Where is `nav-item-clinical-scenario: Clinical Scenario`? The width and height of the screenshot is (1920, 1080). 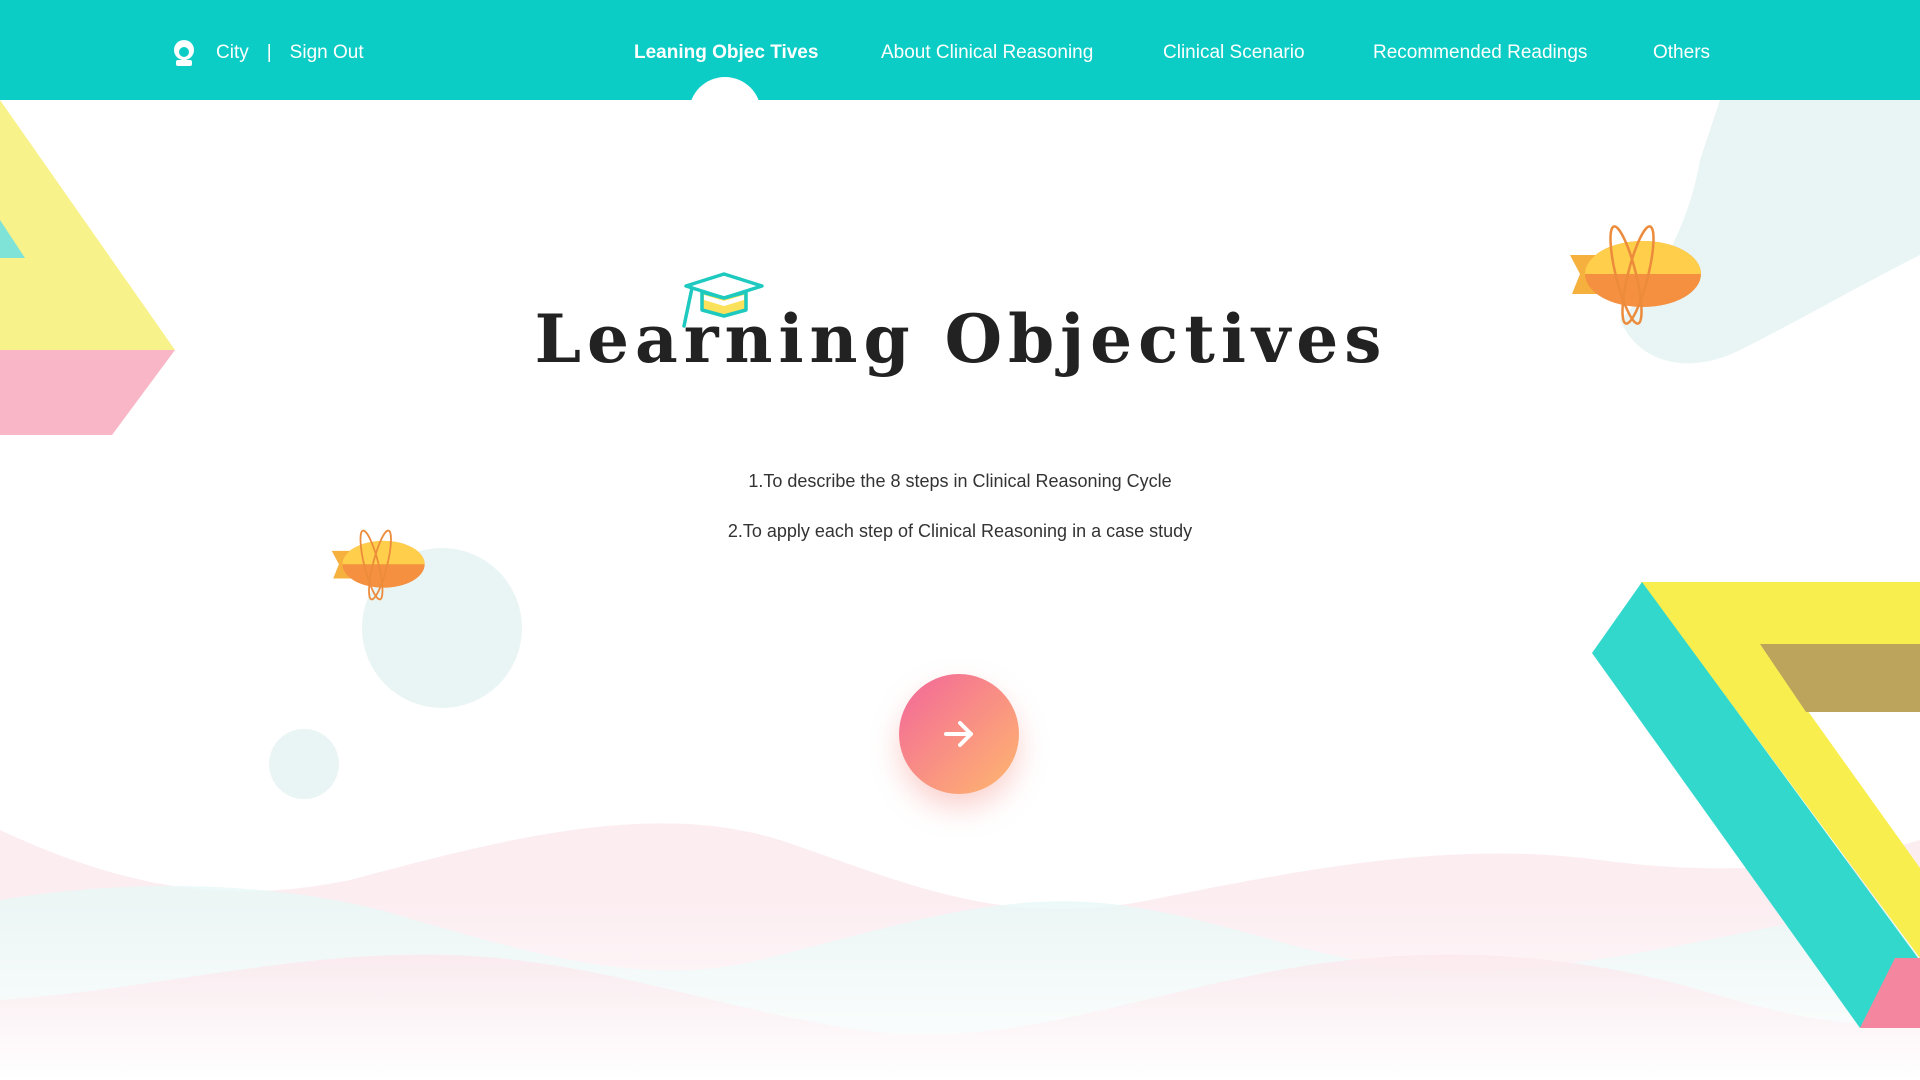
nav-item-clinical-scenario: Clinical Scenario is located at coordinates (1234, 53).